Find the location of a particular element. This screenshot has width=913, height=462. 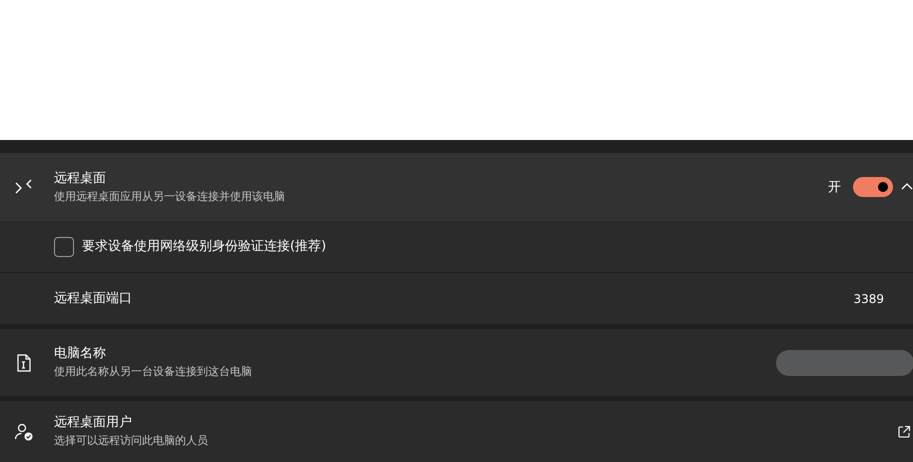

external-link-icon is located at coordinates (904, 431).